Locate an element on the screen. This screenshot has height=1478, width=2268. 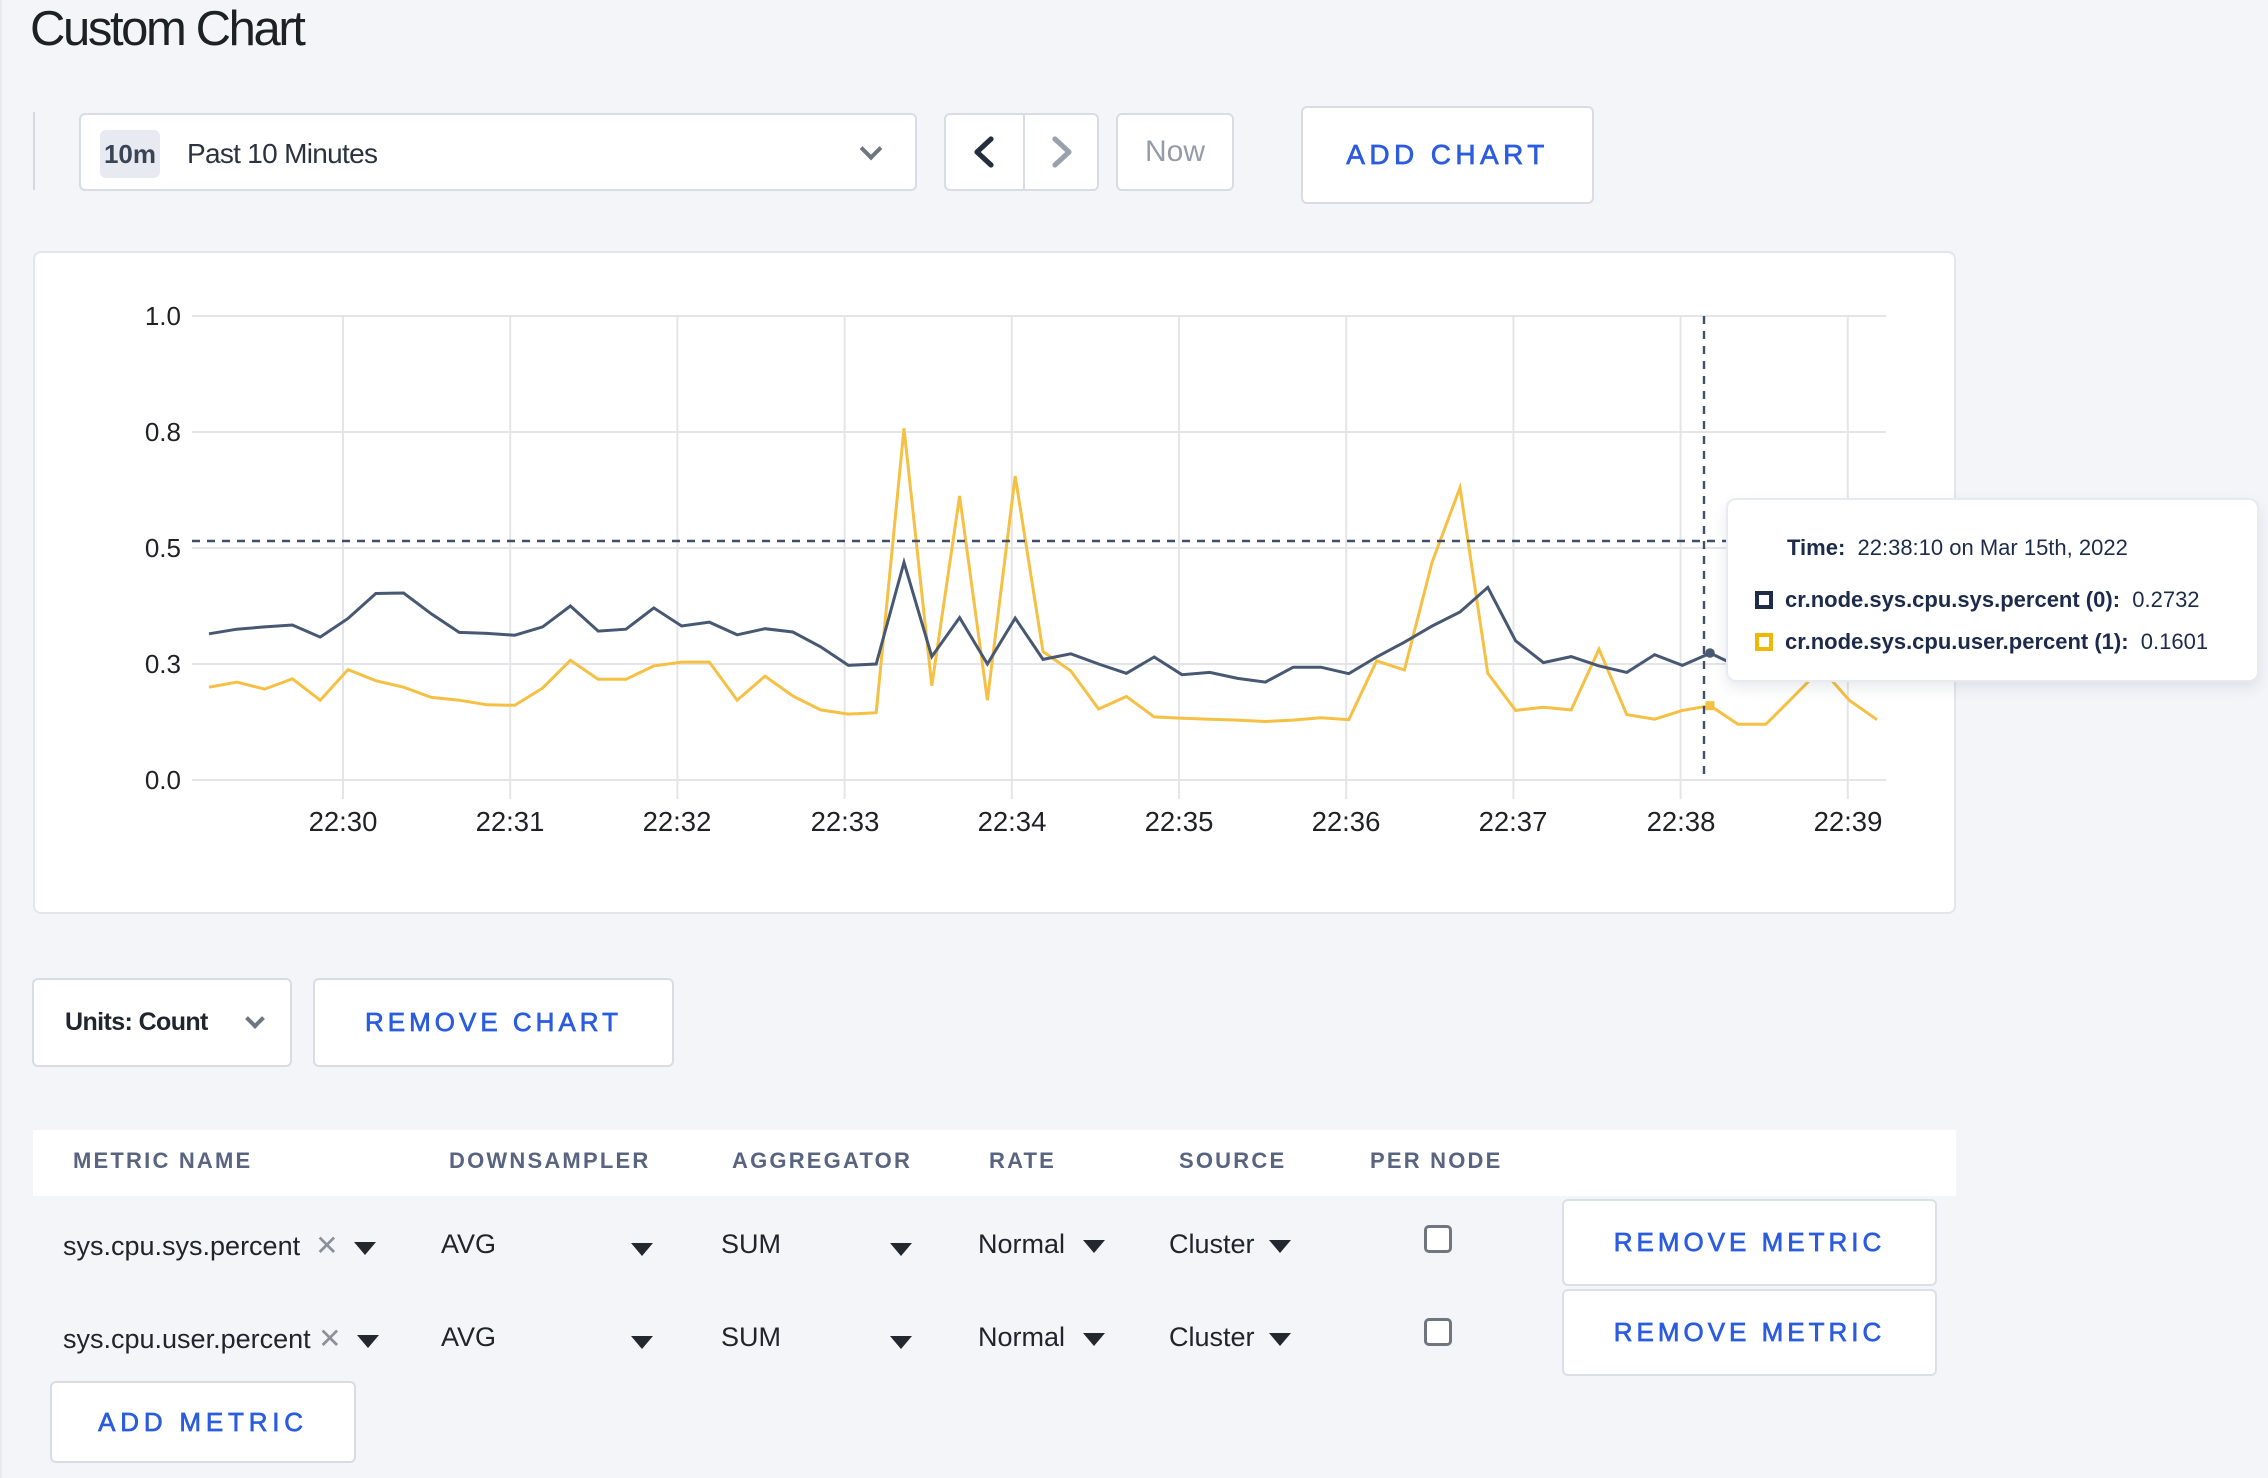
svg-text: 1.0 is located at coordinates (163, 316).